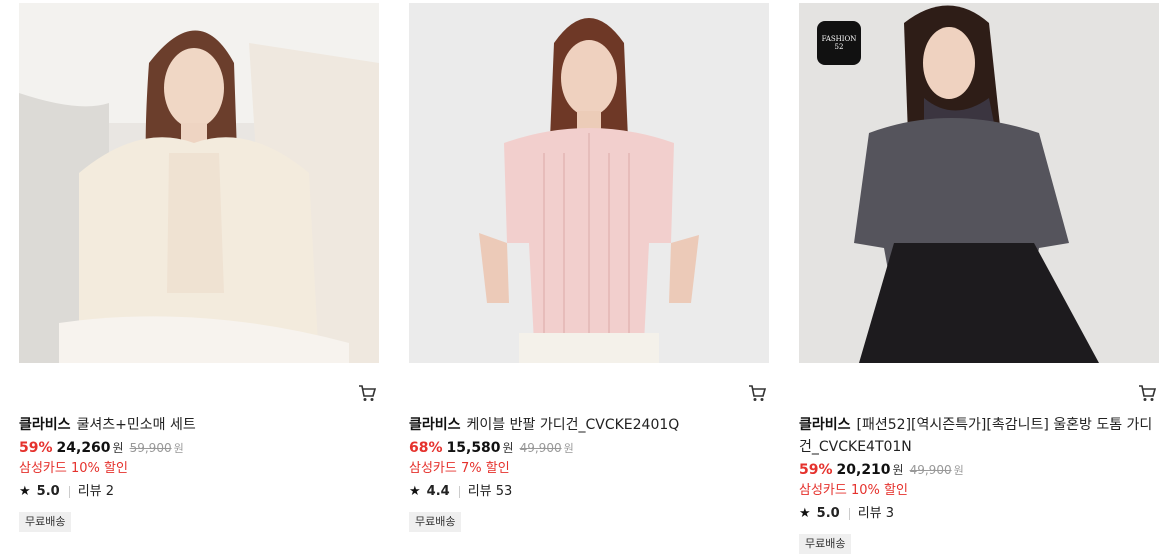 This screenshot has height=554, width=1167. What do you see at coordinates (426, 448) in the screenshot?
I see `discount-rate: 68%` at bounding box center [426, 448].